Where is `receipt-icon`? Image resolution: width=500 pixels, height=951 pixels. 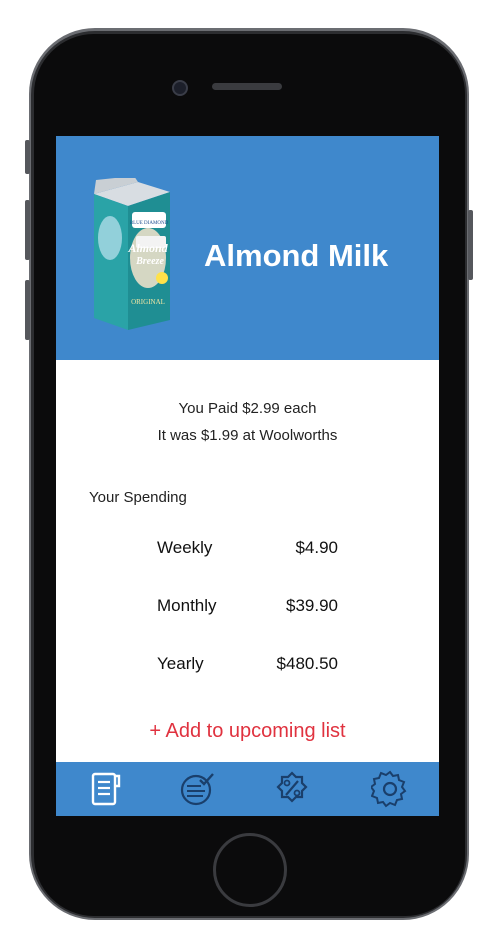 receipt-icon is located at coordinates (106, 789).